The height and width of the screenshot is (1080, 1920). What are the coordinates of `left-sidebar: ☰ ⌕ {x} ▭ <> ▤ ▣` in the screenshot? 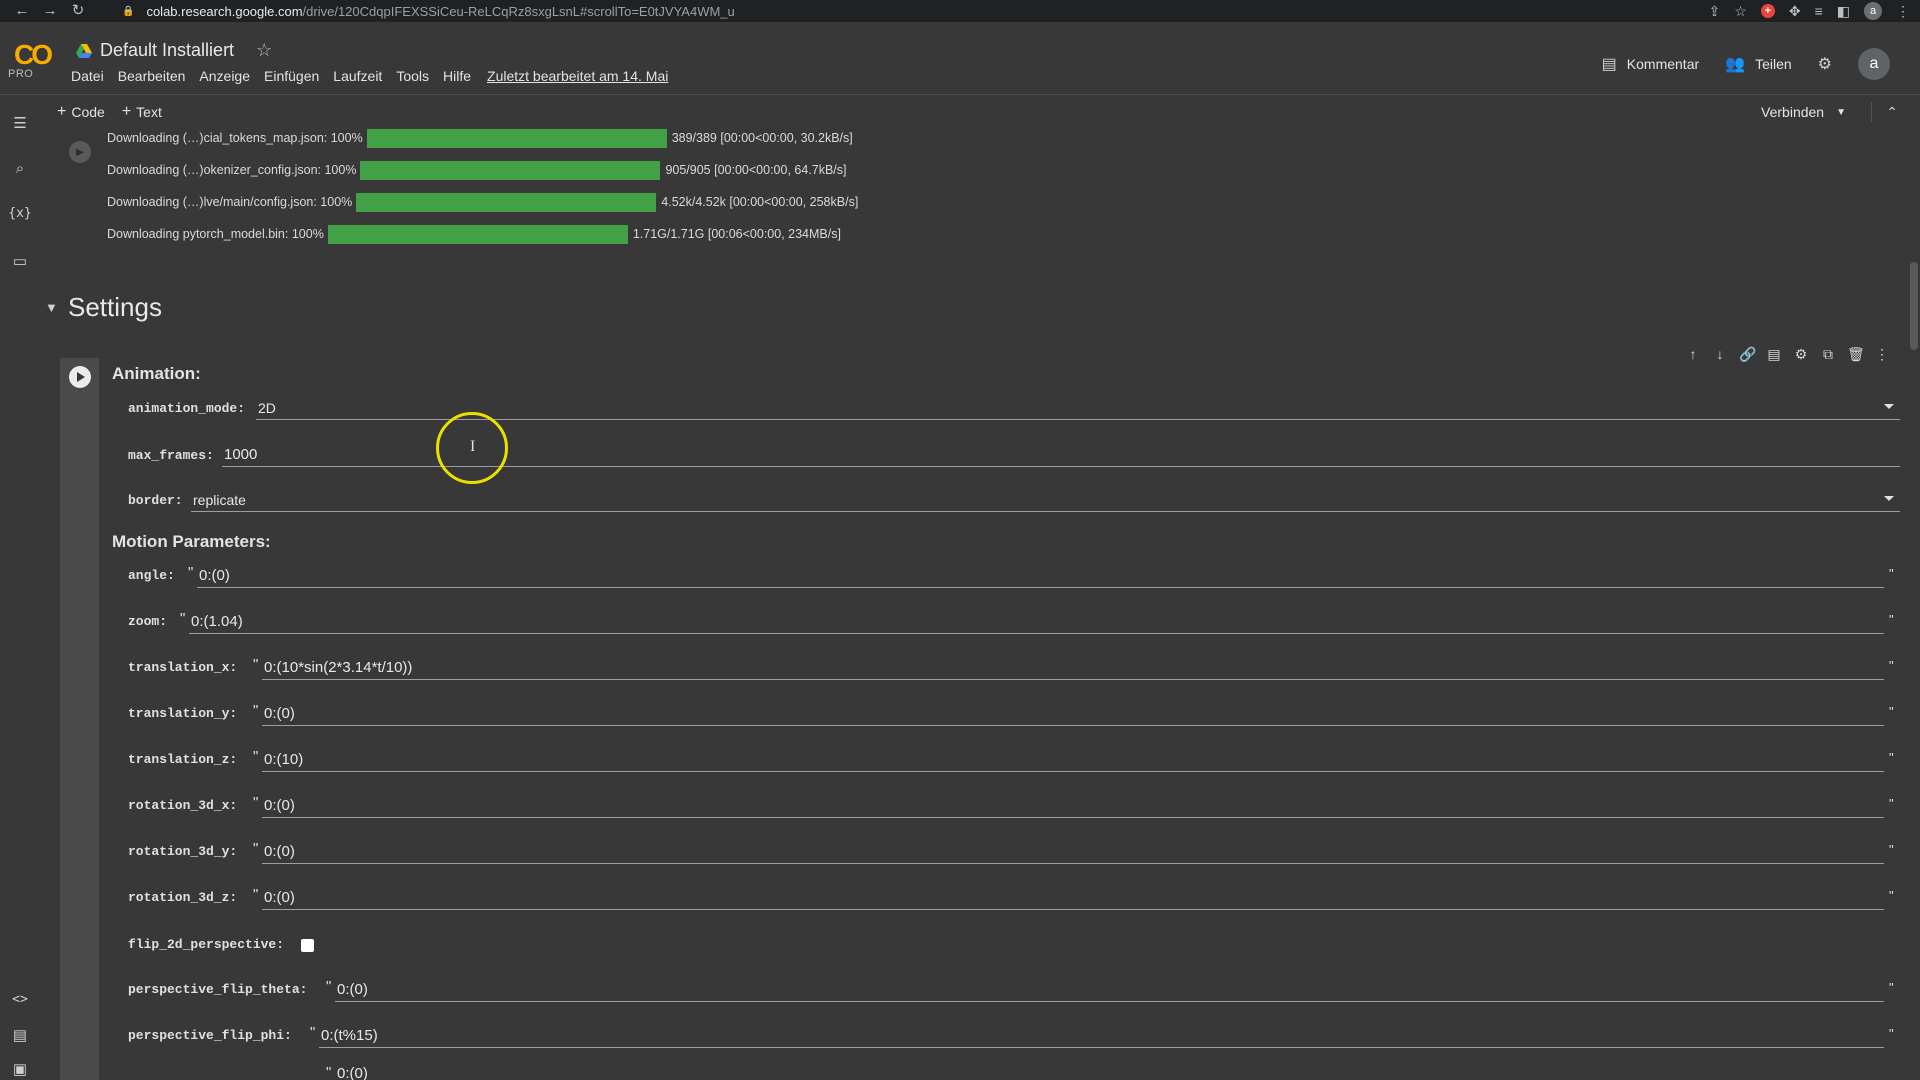 It's located at (20, 588).